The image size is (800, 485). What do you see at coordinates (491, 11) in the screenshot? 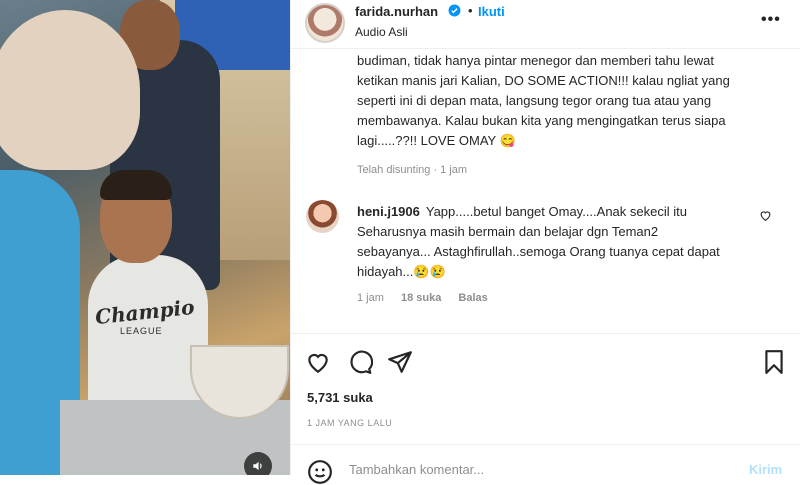
I see `follow-button: Ikuti` at bounding box center [491, 11].